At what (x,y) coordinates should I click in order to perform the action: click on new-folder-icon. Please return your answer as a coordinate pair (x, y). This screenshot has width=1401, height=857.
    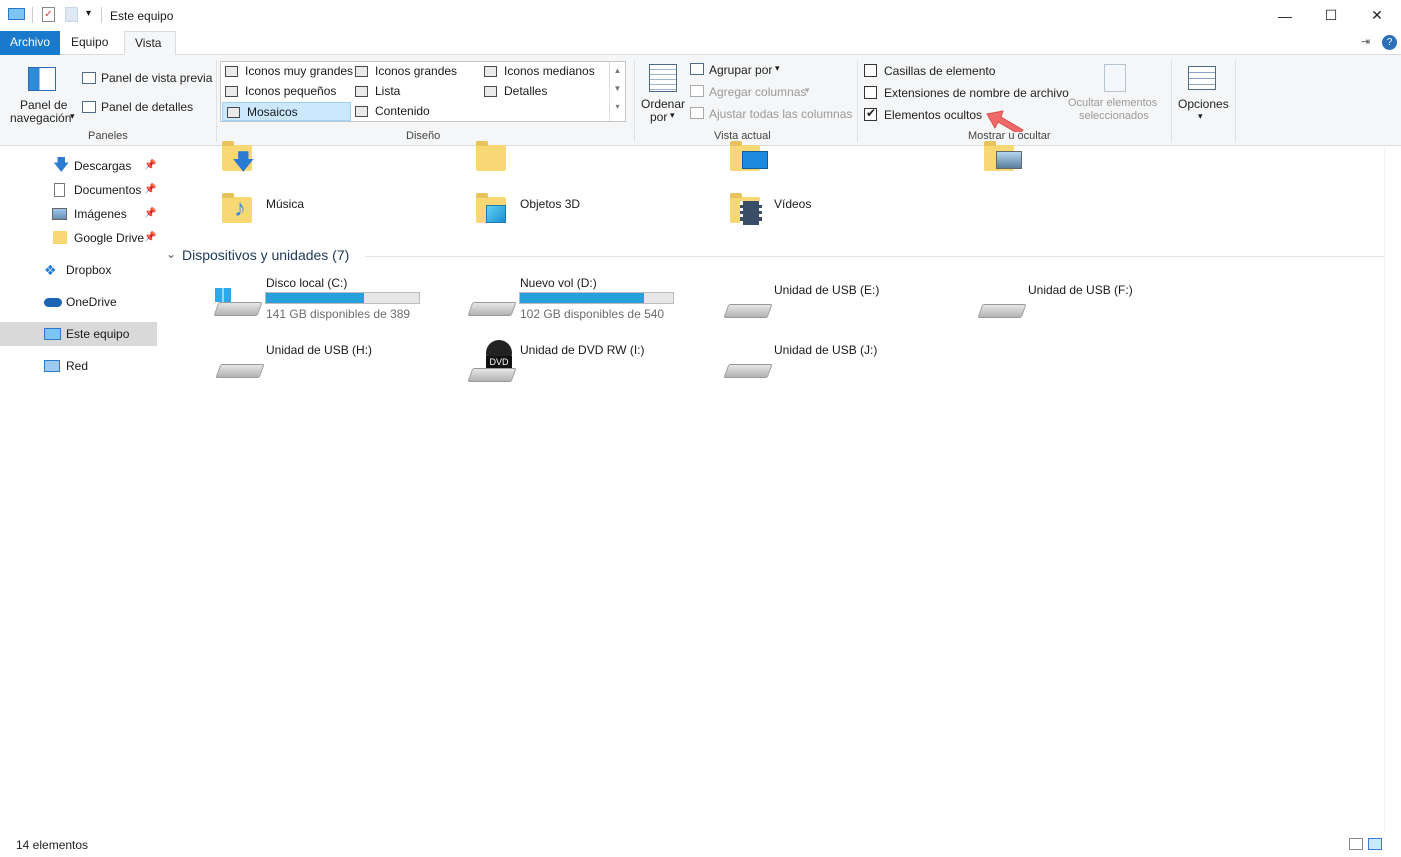
    Looking at the image, I should click on (71, 14).